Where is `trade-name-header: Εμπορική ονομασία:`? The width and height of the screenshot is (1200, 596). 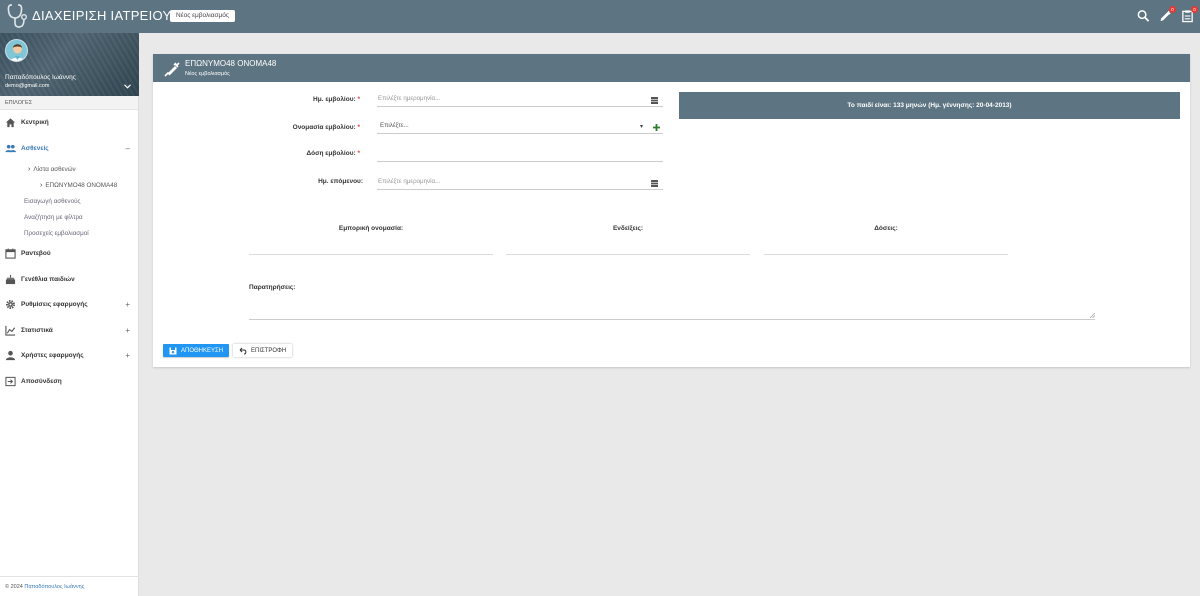
trade-name-header: Εμπορική ονομασία: is located at coordinates (371, 228).